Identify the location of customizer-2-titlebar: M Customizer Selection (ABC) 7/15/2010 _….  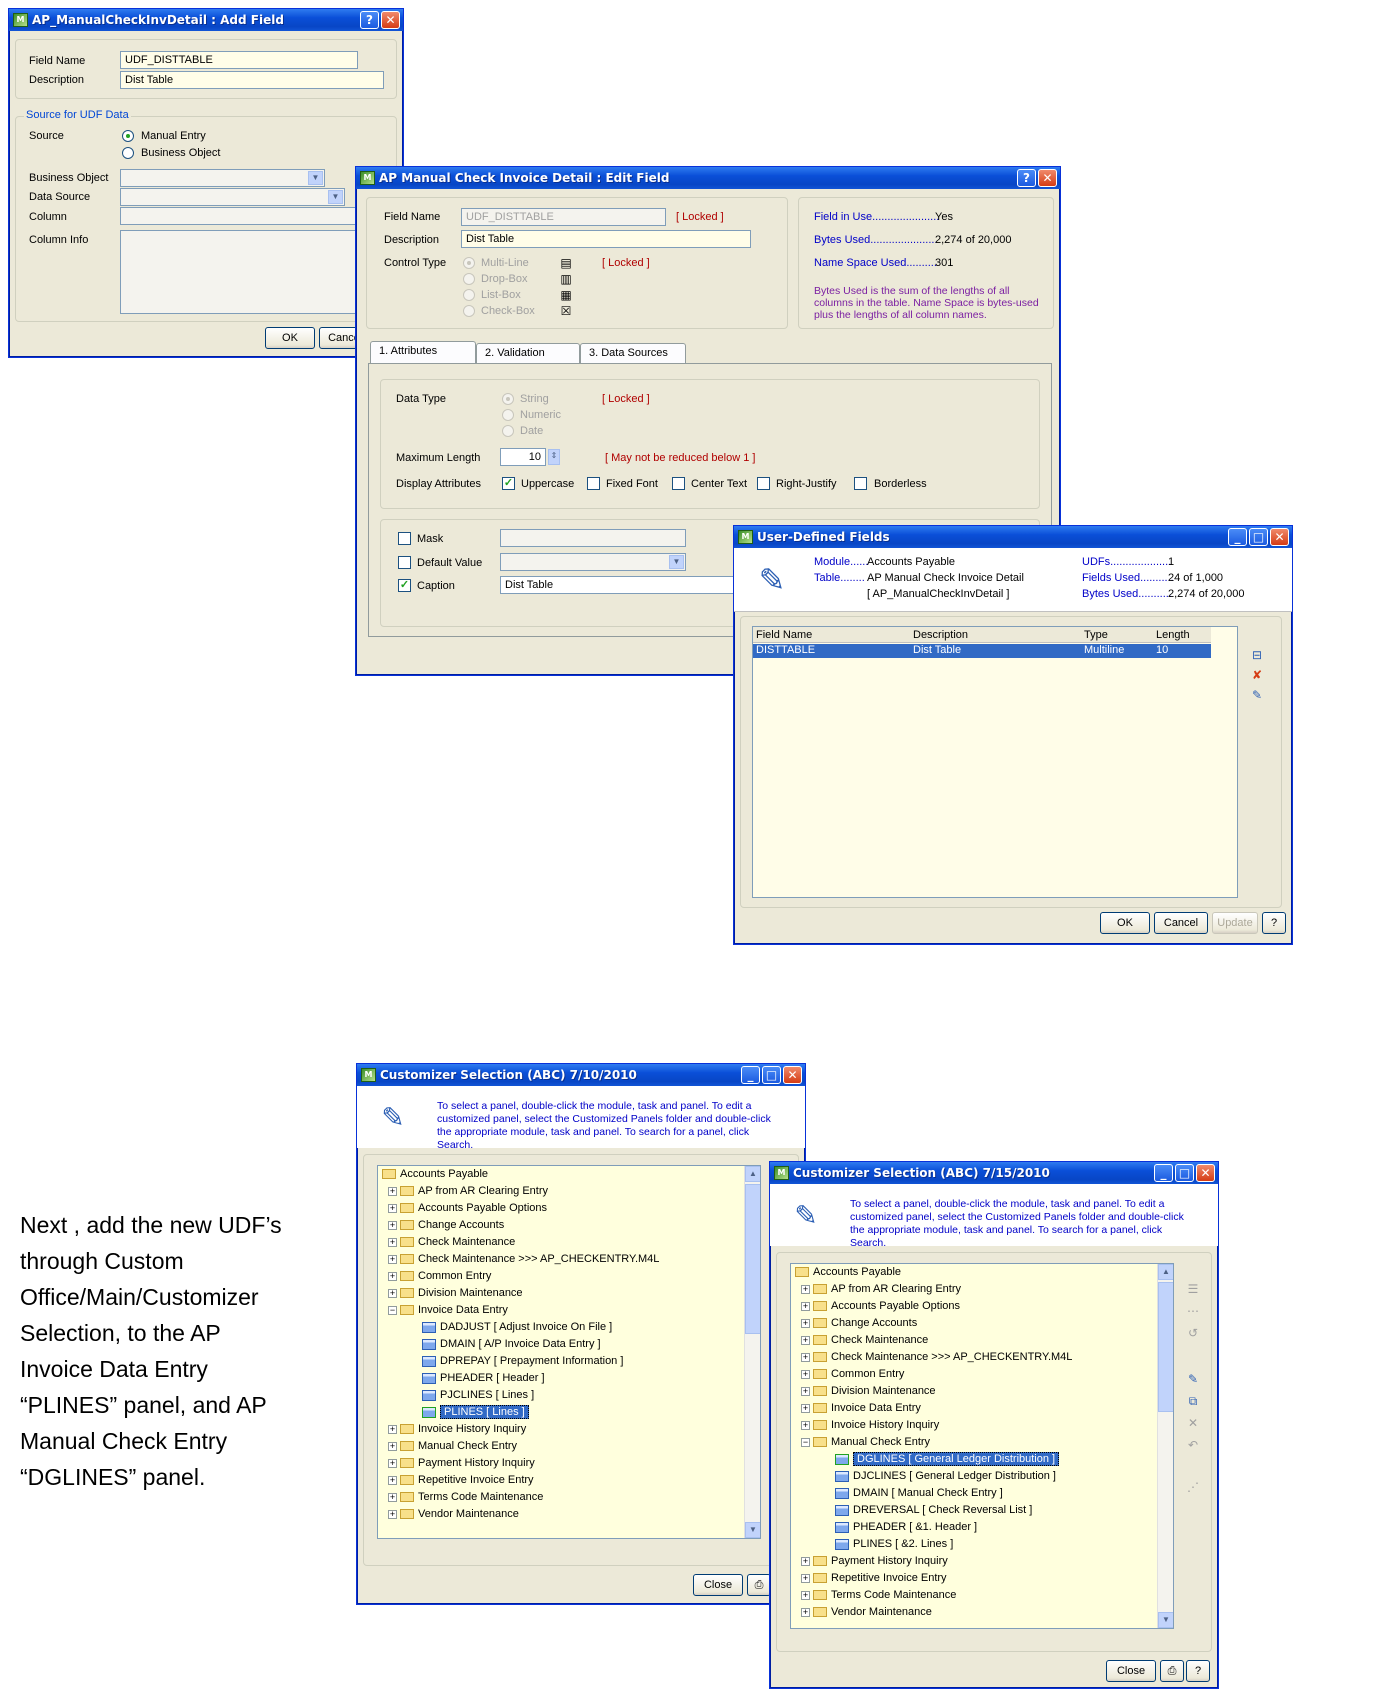
(994, 1173).